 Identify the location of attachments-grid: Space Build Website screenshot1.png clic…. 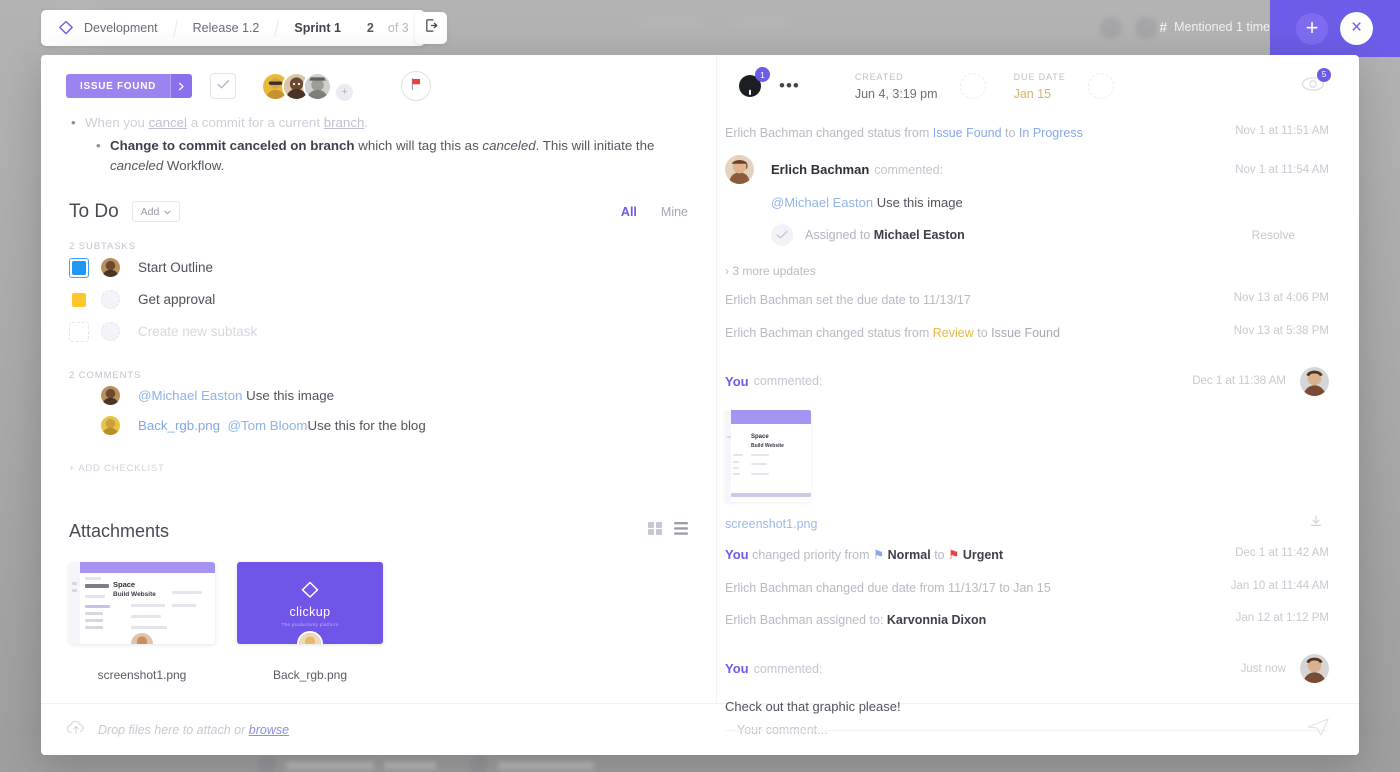
(378, 621).